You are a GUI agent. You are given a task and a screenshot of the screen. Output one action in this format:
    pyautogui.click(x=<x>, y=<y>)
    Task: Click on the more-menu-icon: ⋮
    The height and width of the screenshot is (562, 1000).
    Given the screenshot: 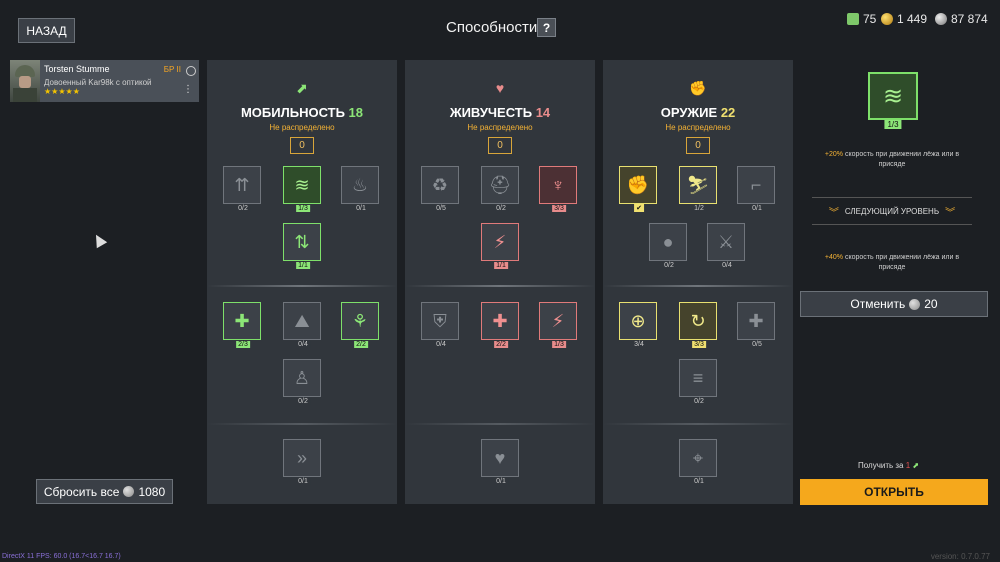 What is the action you would take?
    pyautogui.click(x=188, y=89)
    